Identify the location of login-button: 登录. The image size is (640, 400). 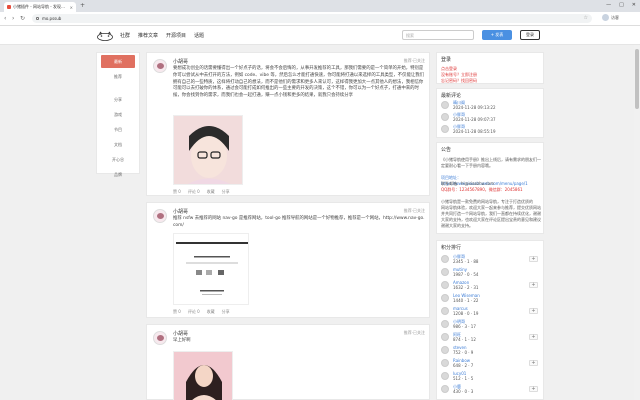
(530, 35).